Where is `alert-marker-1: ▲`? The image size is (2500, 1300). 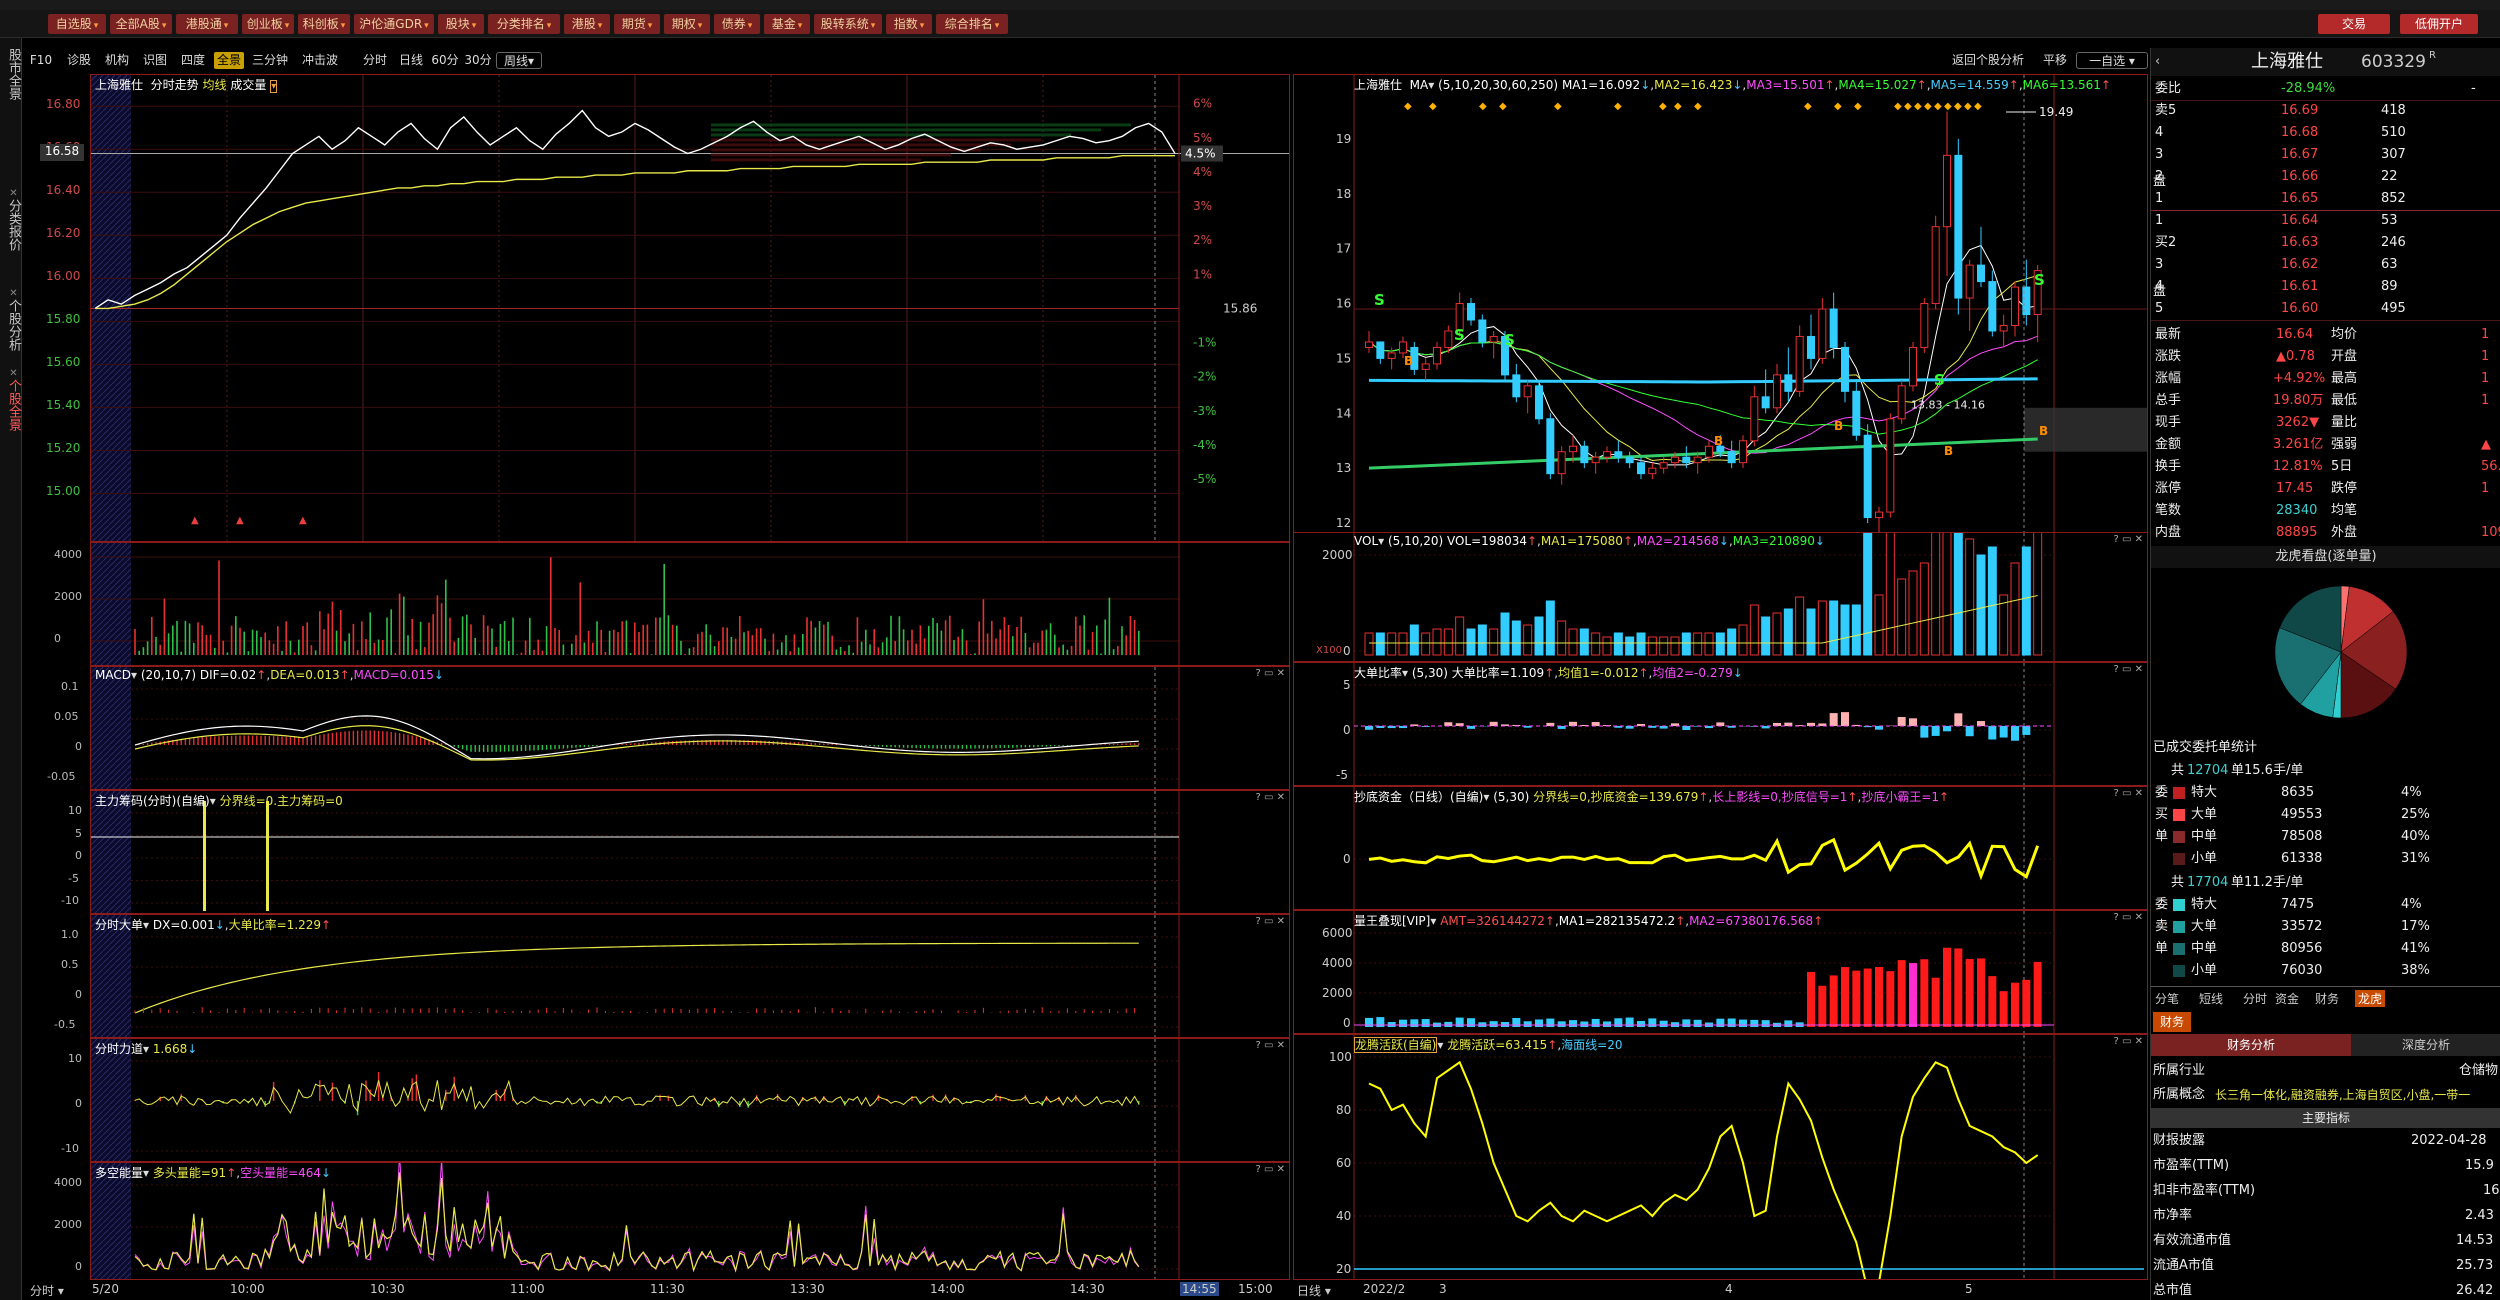 alert-marker-1: ▲ is located at coordinates (240, 520).